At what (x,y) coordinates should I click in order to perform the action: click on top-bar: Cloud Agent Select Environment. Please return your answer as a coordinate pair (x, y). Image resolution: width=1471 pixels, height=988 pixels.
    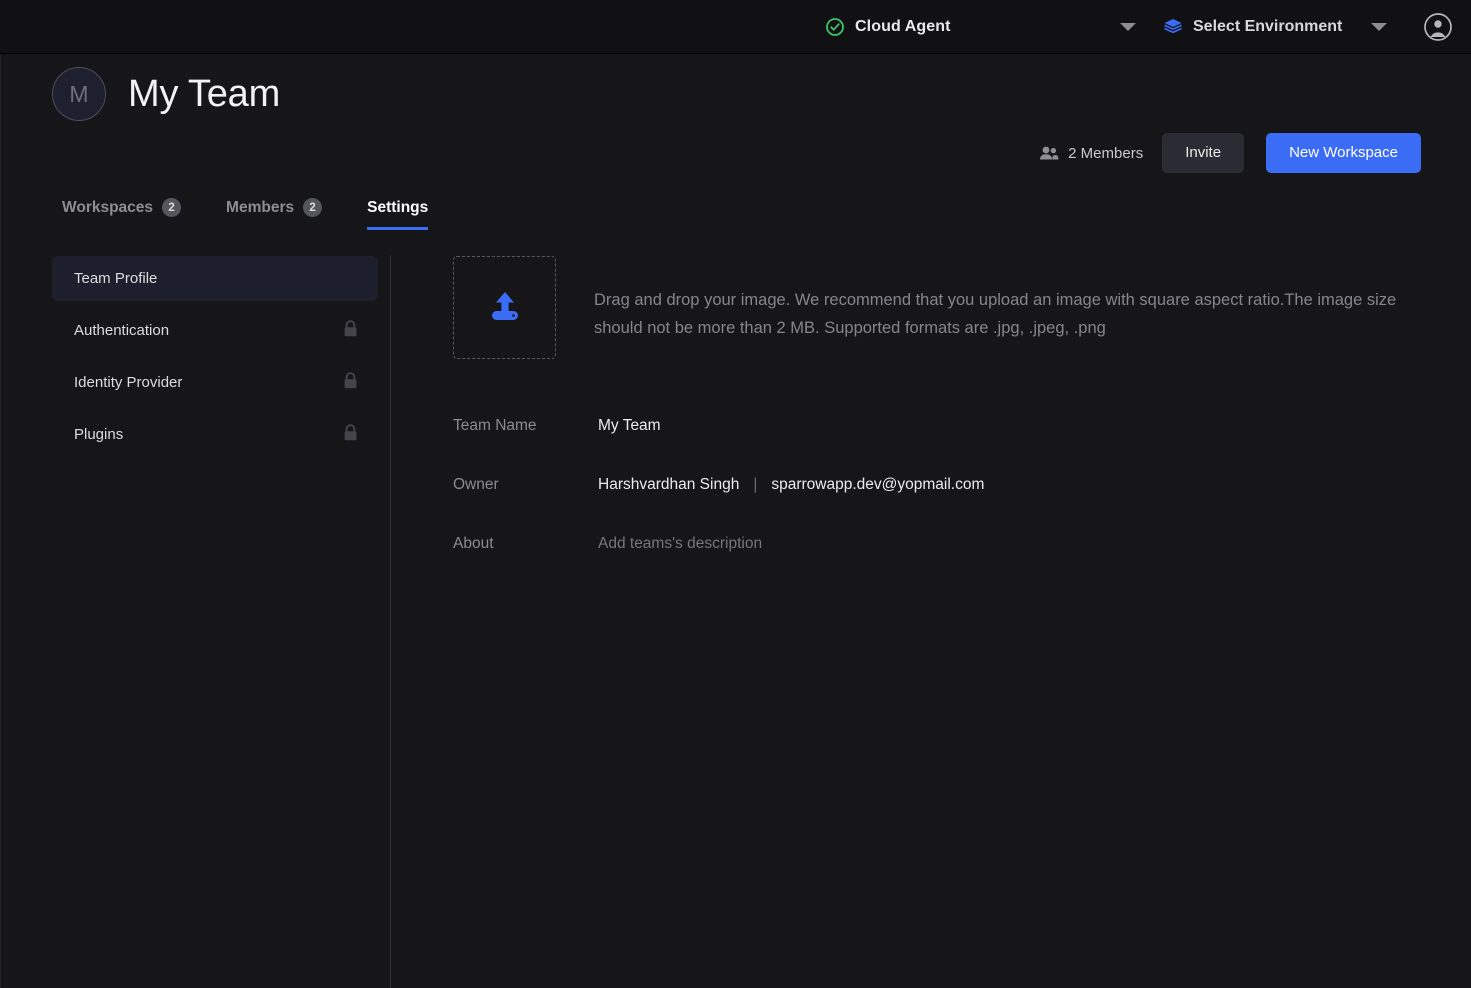
    Looking at the image, I should click on (735, 27).